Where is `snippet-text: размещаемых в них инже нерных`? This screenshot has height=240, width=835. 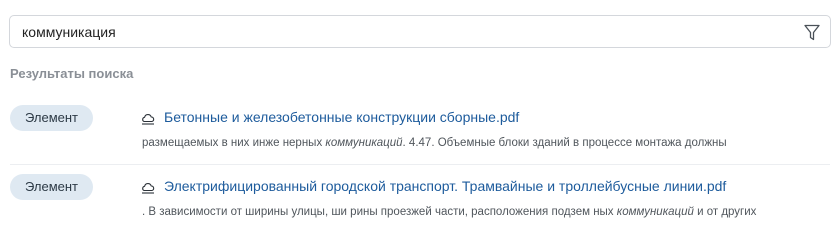
snippet-text: размещаемых в них инже нерных is located at coordinates (234, 143).